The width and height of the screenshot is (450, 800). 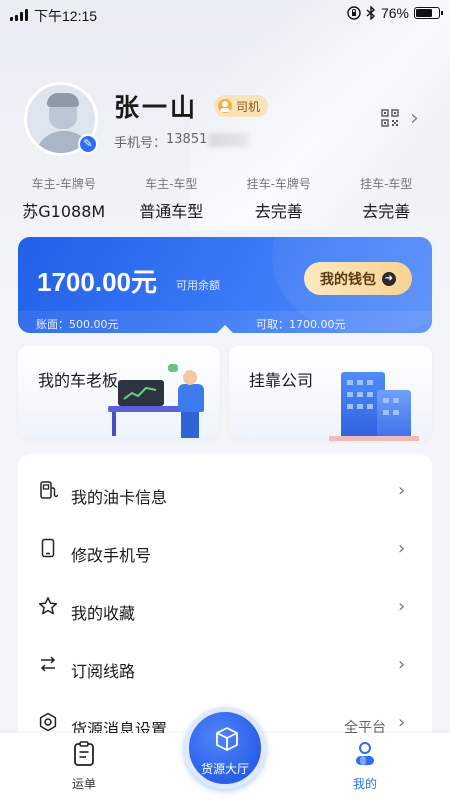 What do you see at coordinates (84, 753) in the screenshot?
I see `clipboard-icon` at bounding box center [84, 753].